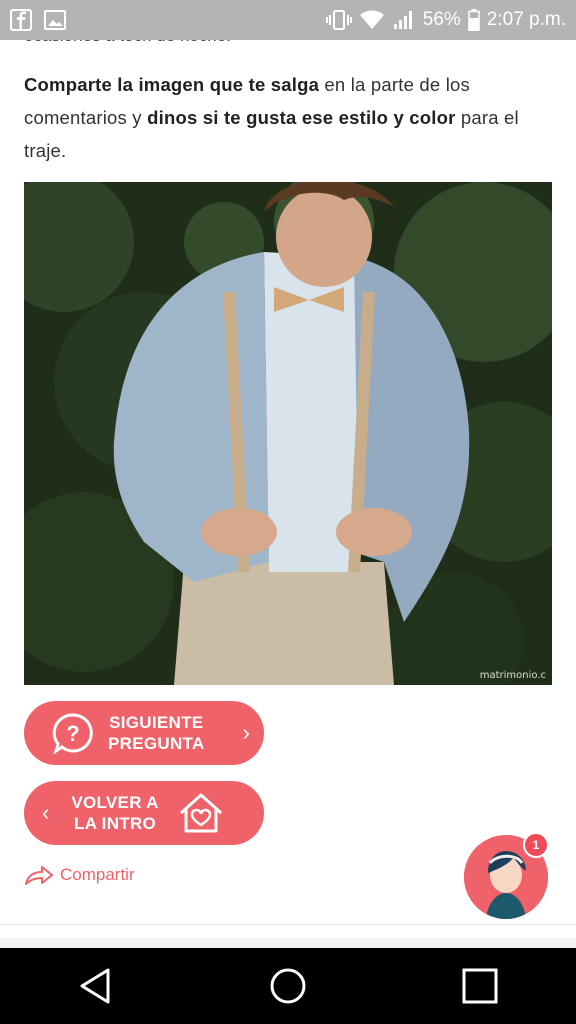 The image size is (576, 1024). I want to click on chevron-right-icon: ›, so click(246, 732).